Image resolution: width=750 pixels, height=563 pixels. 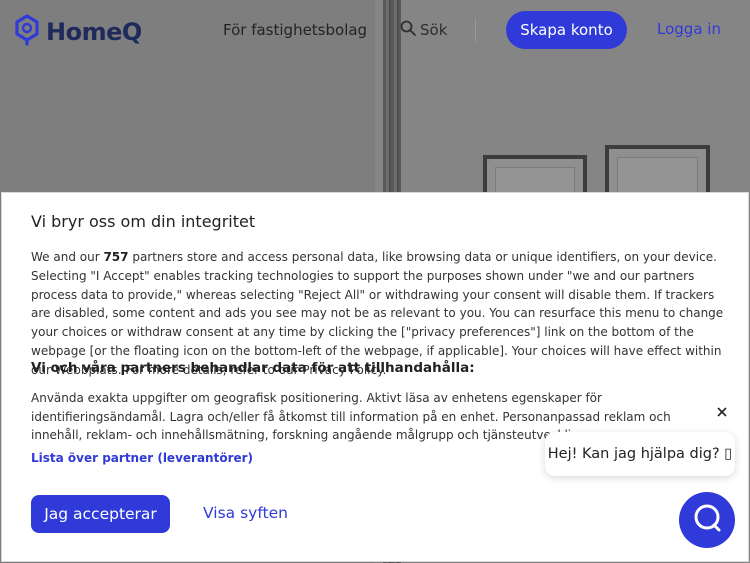 I want to click on logo: HomeQ, so click(x=78, y=32).